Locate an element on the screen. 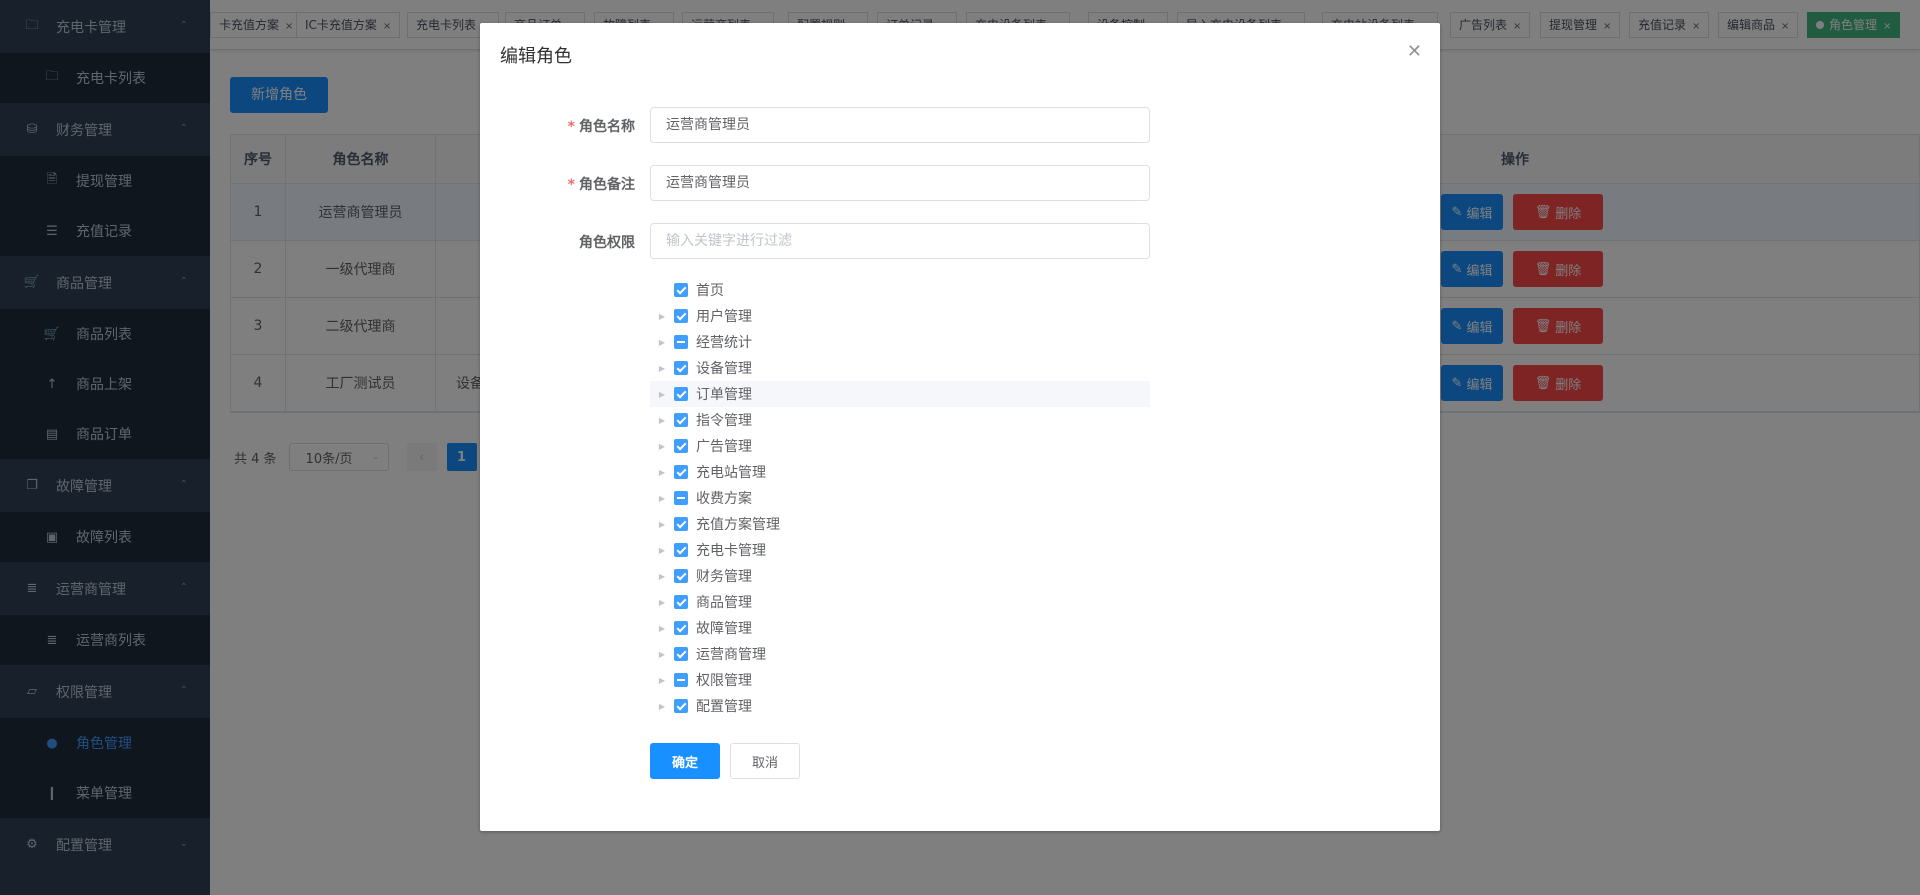 The height and width of the screenshot is (895, 1920). tree-node-label: 广告管理 is located at coordinates (724, 447).